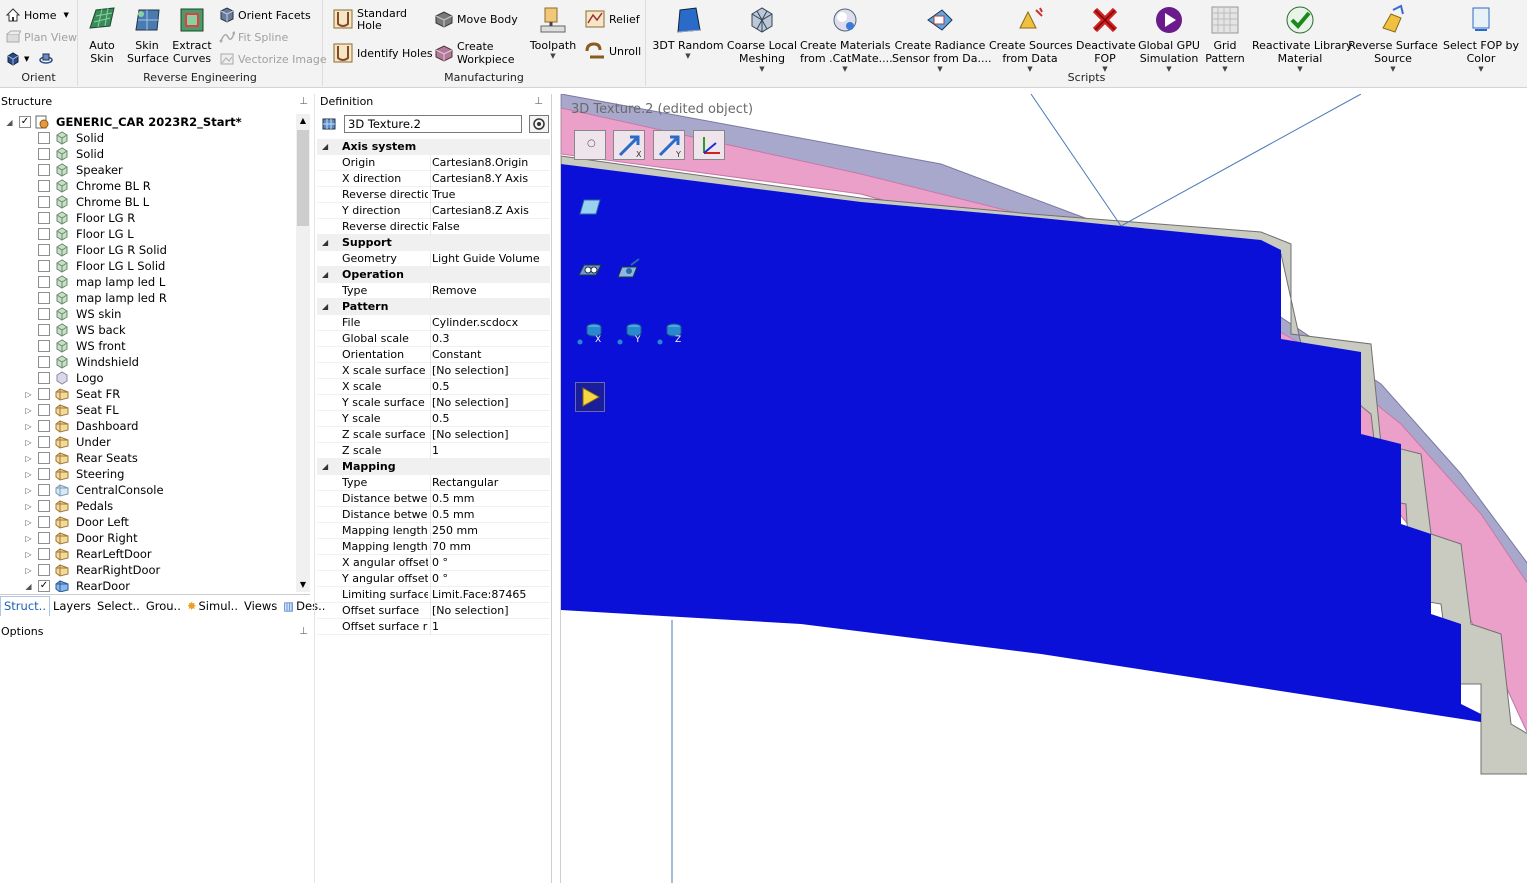 Image resolution: width=1527 pixels, height=883 pixels. I want to click on scroll-up-icon: ▲, so click(303, 121).